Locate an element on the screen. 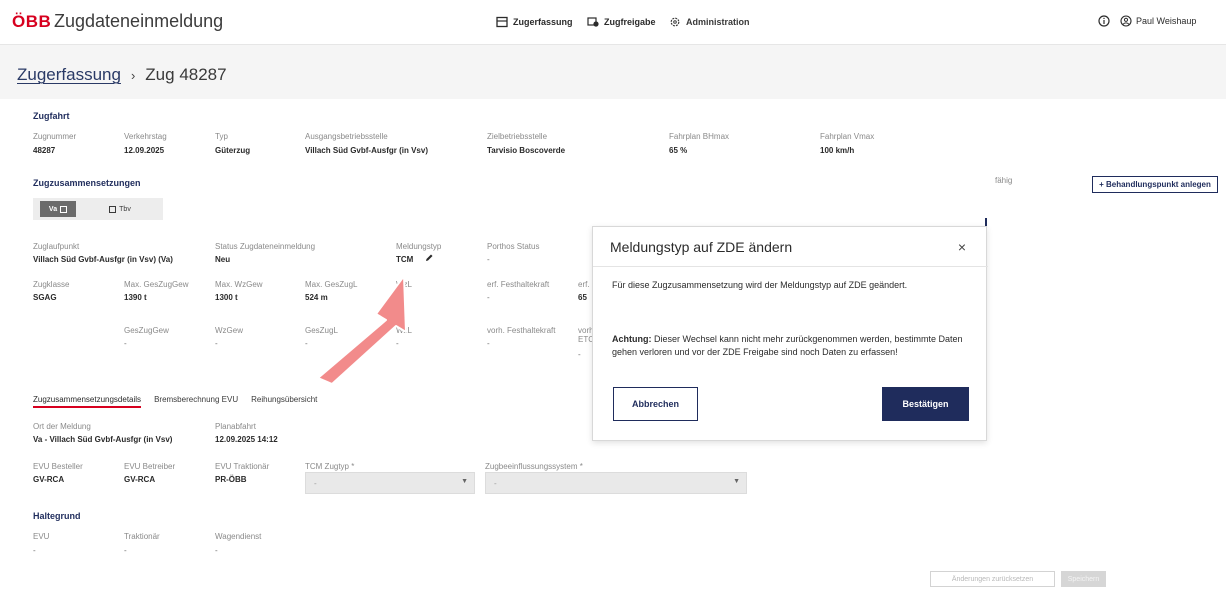  station-tab-label: Tbv is located at coordinates (125, 209).